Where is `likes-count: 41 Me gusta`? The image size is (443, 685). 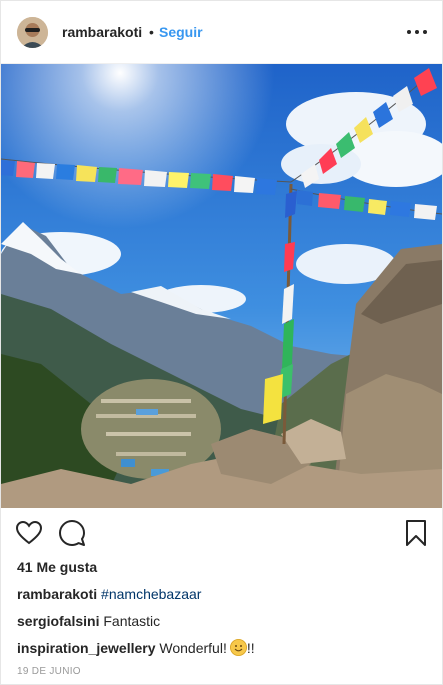
likes-count: 41 Me gusta is located at coordinates (57, 567).